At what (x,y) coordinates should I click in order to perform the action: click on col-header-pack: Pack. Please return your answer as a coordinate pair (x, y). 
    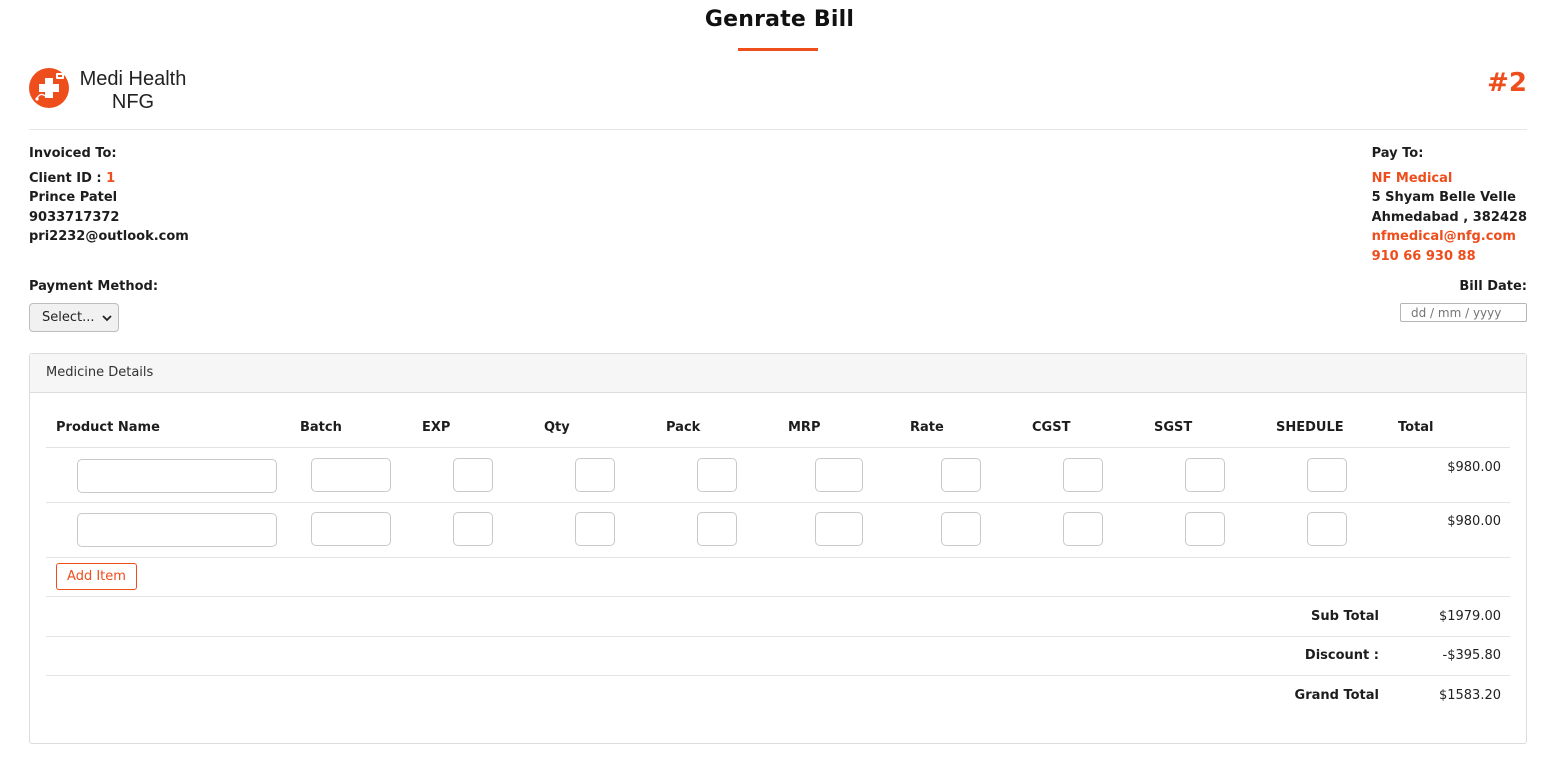
    Looking at the image, I should click on (683, 427).